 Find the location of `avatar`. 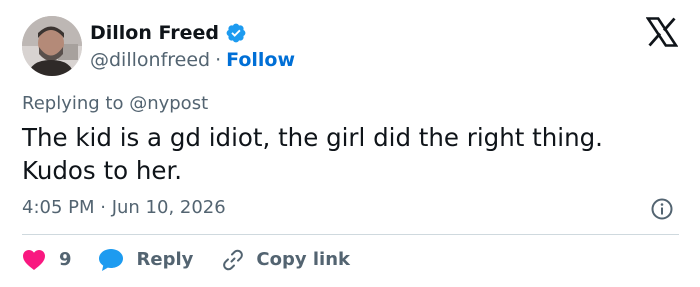

avatar is located at coordinates (52, 46).